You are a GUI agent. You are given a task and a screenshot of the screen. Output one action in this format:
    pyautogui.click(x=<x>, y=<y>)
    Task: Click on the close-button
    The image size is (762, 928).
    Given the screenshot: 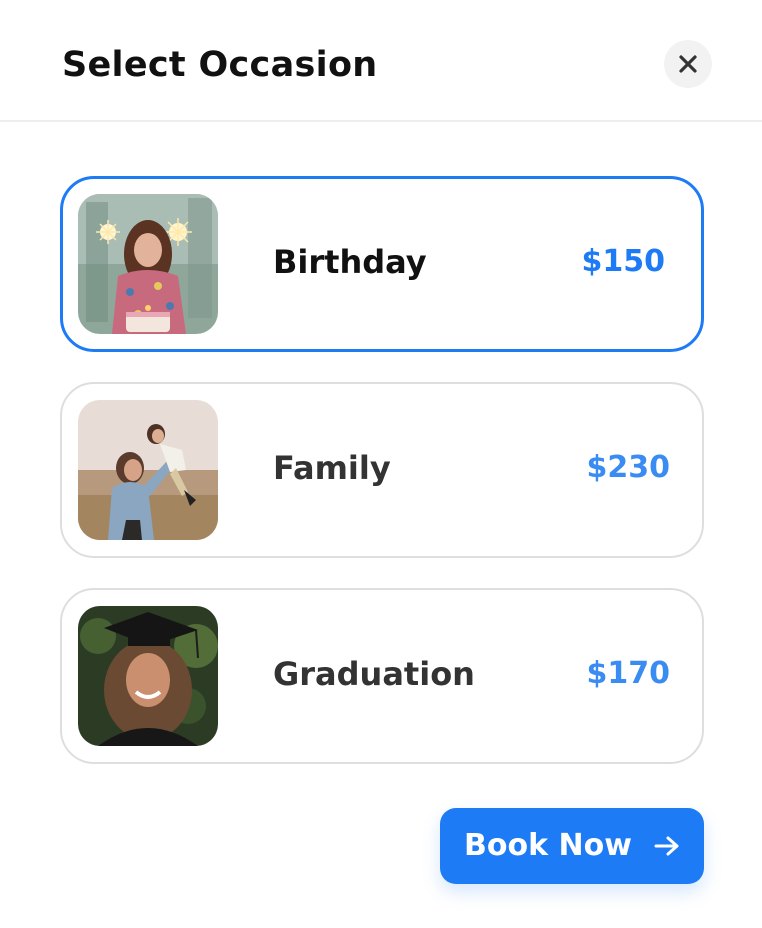 What is the action you would take?
    pyautogui.click(x=688, y=64)
    